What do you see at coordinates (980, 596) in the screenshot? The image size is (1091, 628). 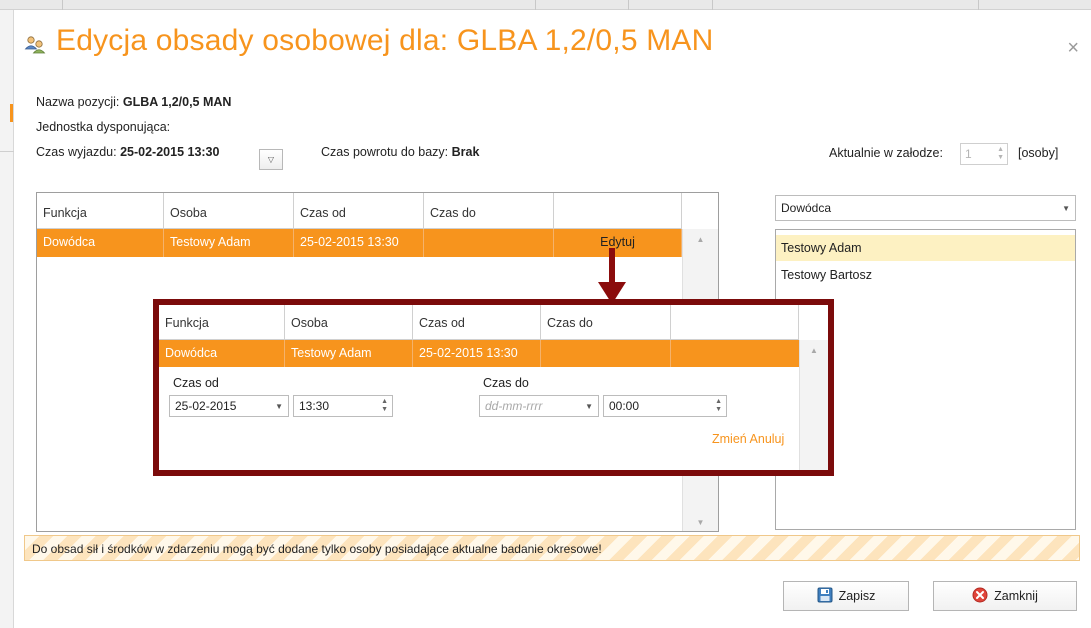 I see `close-circle-icon` at bounding box center [980, 596].